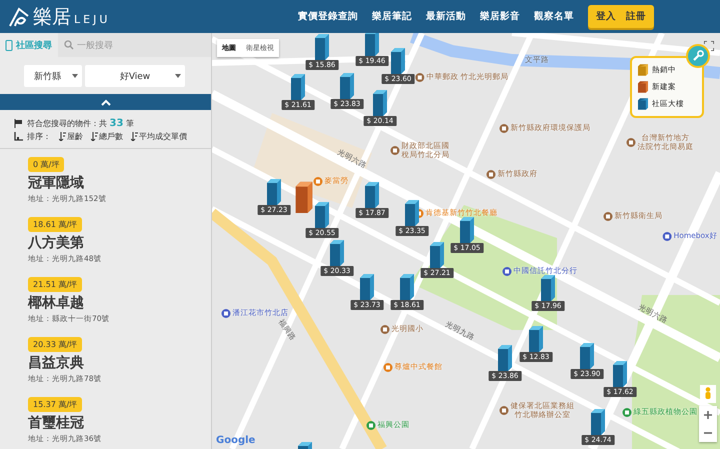 This screenshot has width=720, height=449. What do you see at coordinates (55, 284) in the screenshot?
I see `price-badge: 21.51 萬/坪` at bounding box center [55, 284].